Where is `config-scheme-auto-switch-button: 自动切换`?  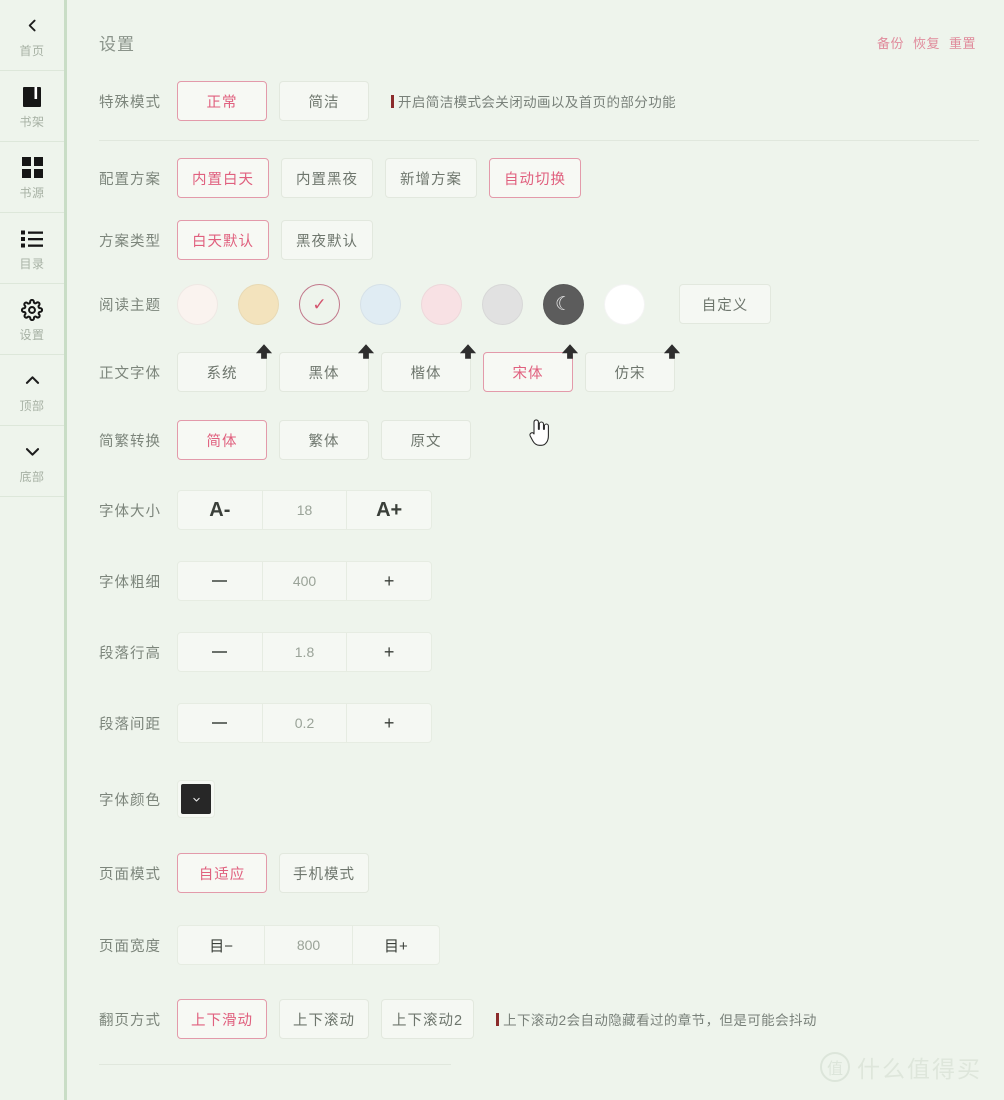 config-scheme-auto-switch-button: 自动切换 is located at coordinates (535, 178).